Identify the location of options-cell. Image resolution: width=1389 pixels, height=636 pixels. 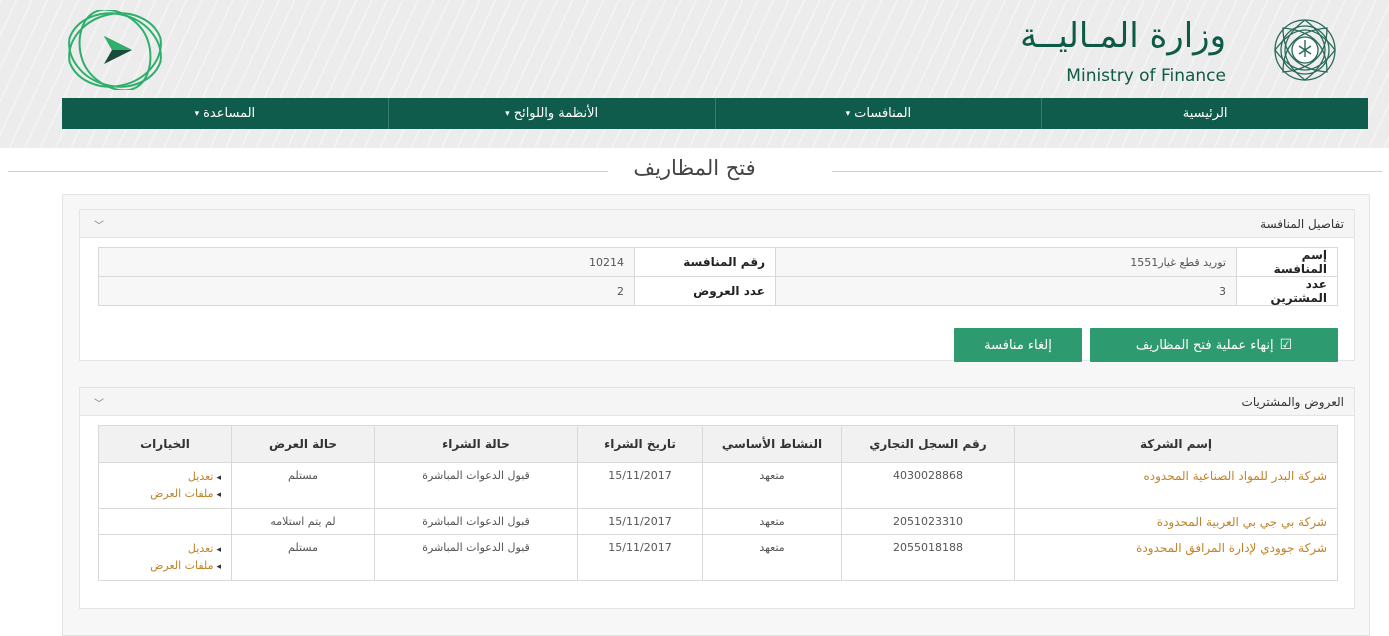
(165, 521).